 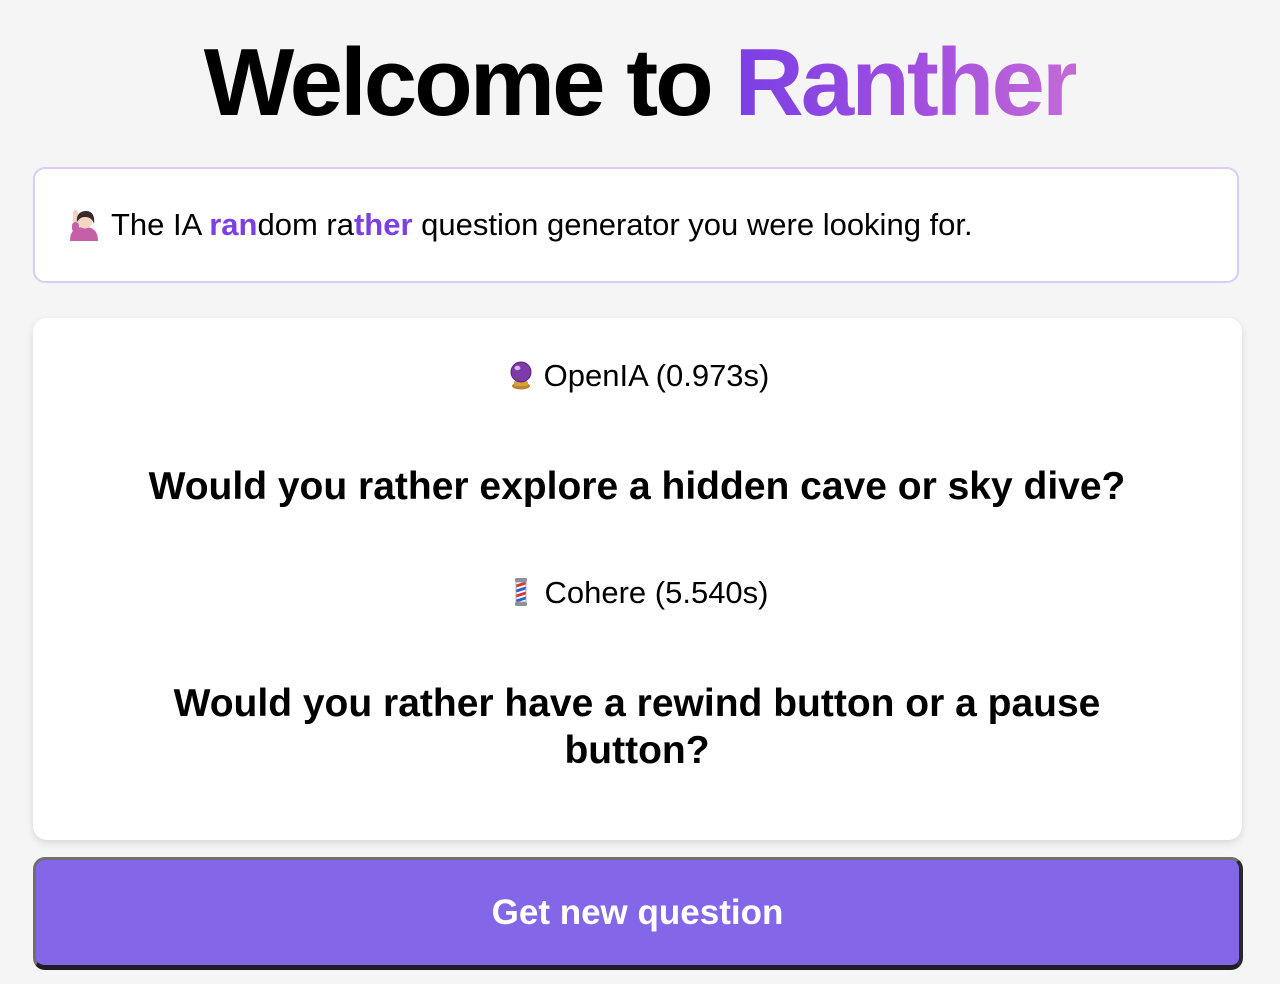 What do you see at coordinates (656, 375) in the screenshot?
I see `provider-name: OpenIA (0.973s)` at bounding box center [656, 375].